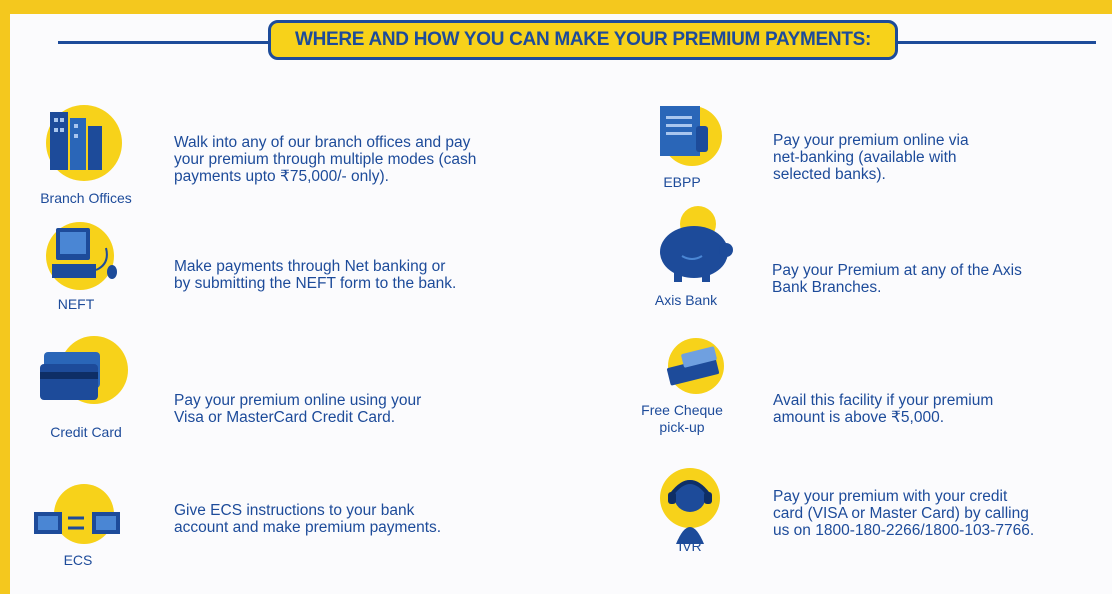 This screenshot has width=1112, height=594. Describe the element at coordinates (687, 247) in the screenshot. I see `piggy-bank-icon` at that location.